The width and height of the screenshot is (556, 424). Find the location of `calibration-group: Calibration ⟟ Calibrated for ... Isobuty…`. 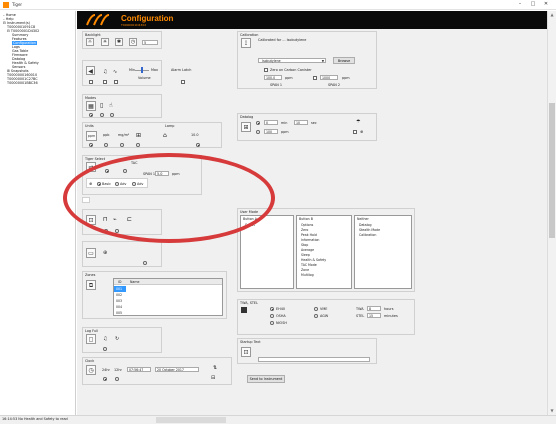

calibration-group: Calibration ⟟ Calibrated for ... Isobuty… is located at coordinates (307, 60).